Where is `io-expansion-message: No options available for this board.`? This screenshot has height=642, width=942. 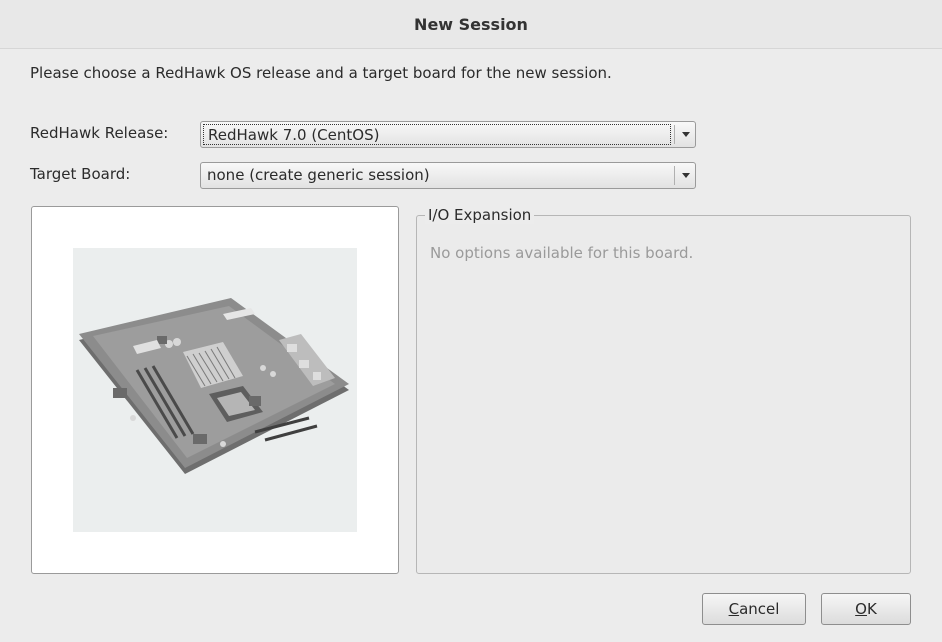
io-expansion-message: No options available for this board. is located at coordinates (562, 253).